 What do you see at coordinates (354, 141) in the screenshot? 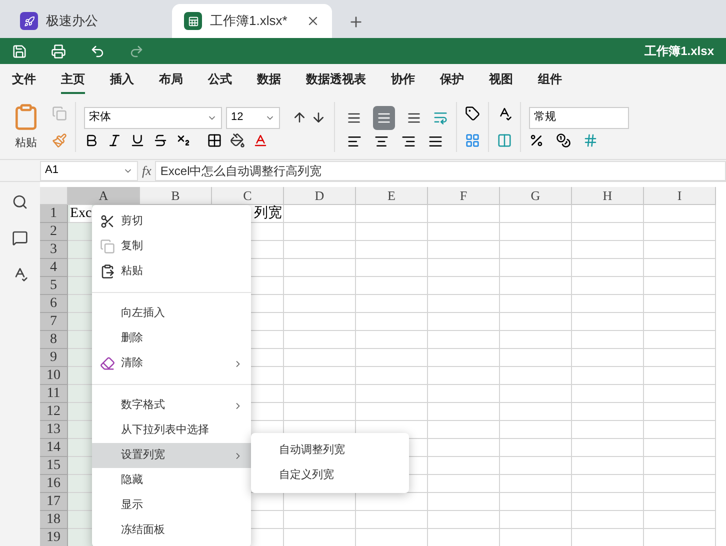
I see `align-left-icon` at bounding box center [354, 141].